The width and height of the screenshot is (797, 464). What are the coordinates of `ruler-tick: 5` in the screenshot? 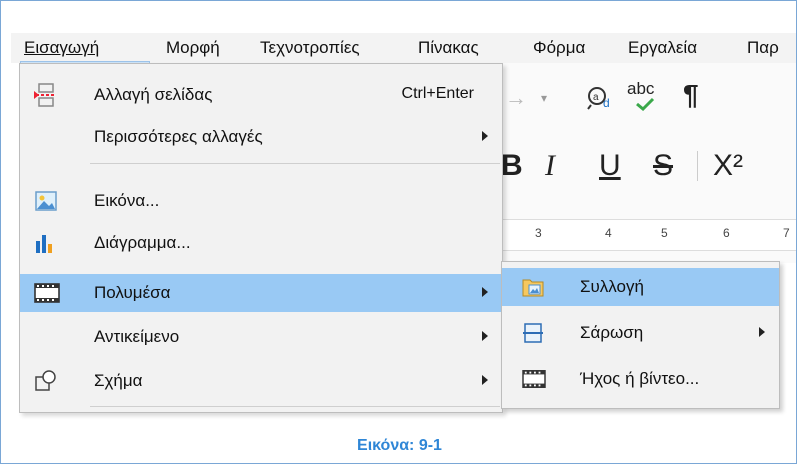 It's located at (664, 233).